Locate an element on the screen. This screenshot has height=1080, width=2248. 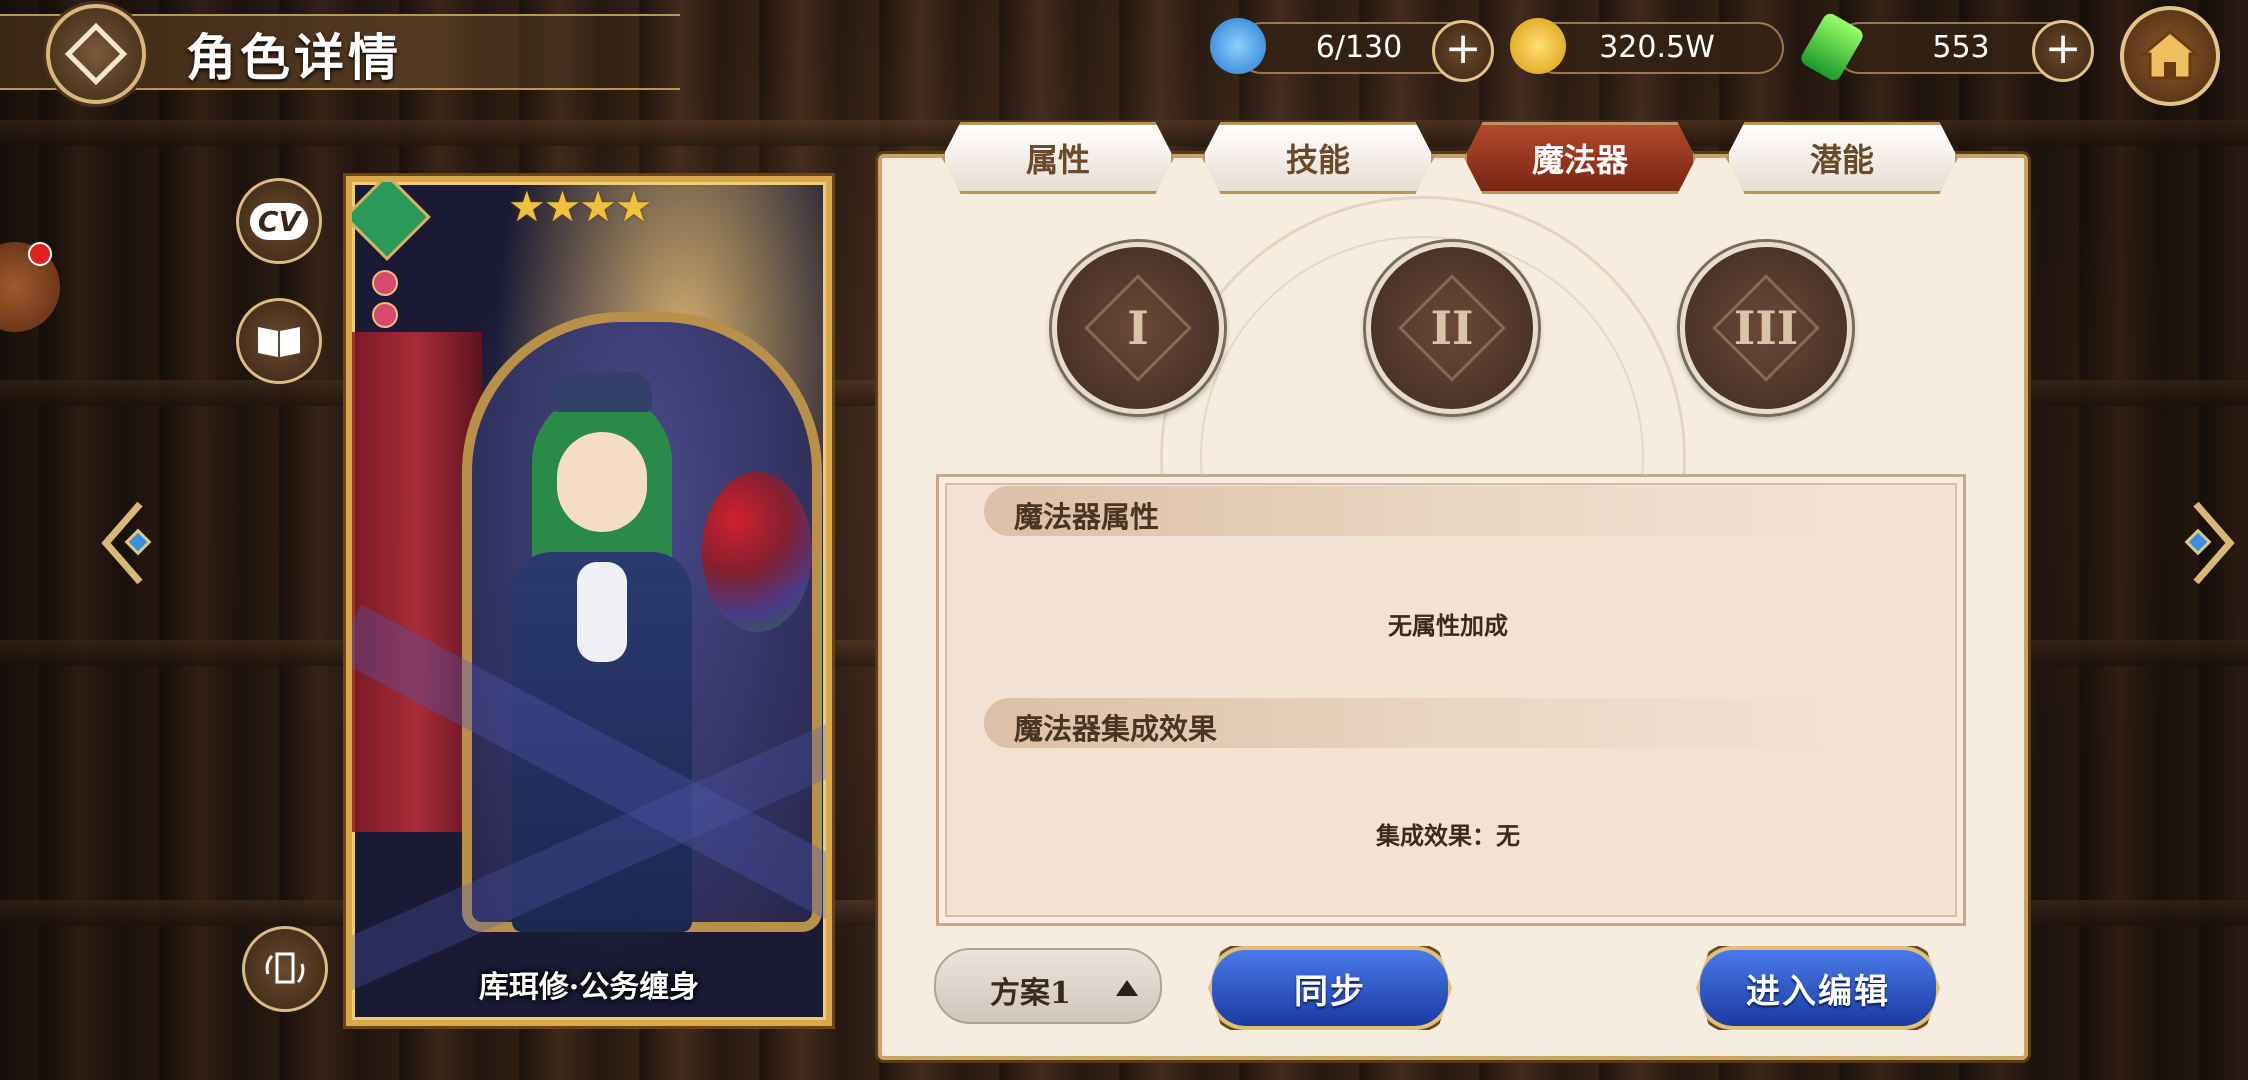
section-title: 魔法器集成效果 is located at coordinates (1116, 729).